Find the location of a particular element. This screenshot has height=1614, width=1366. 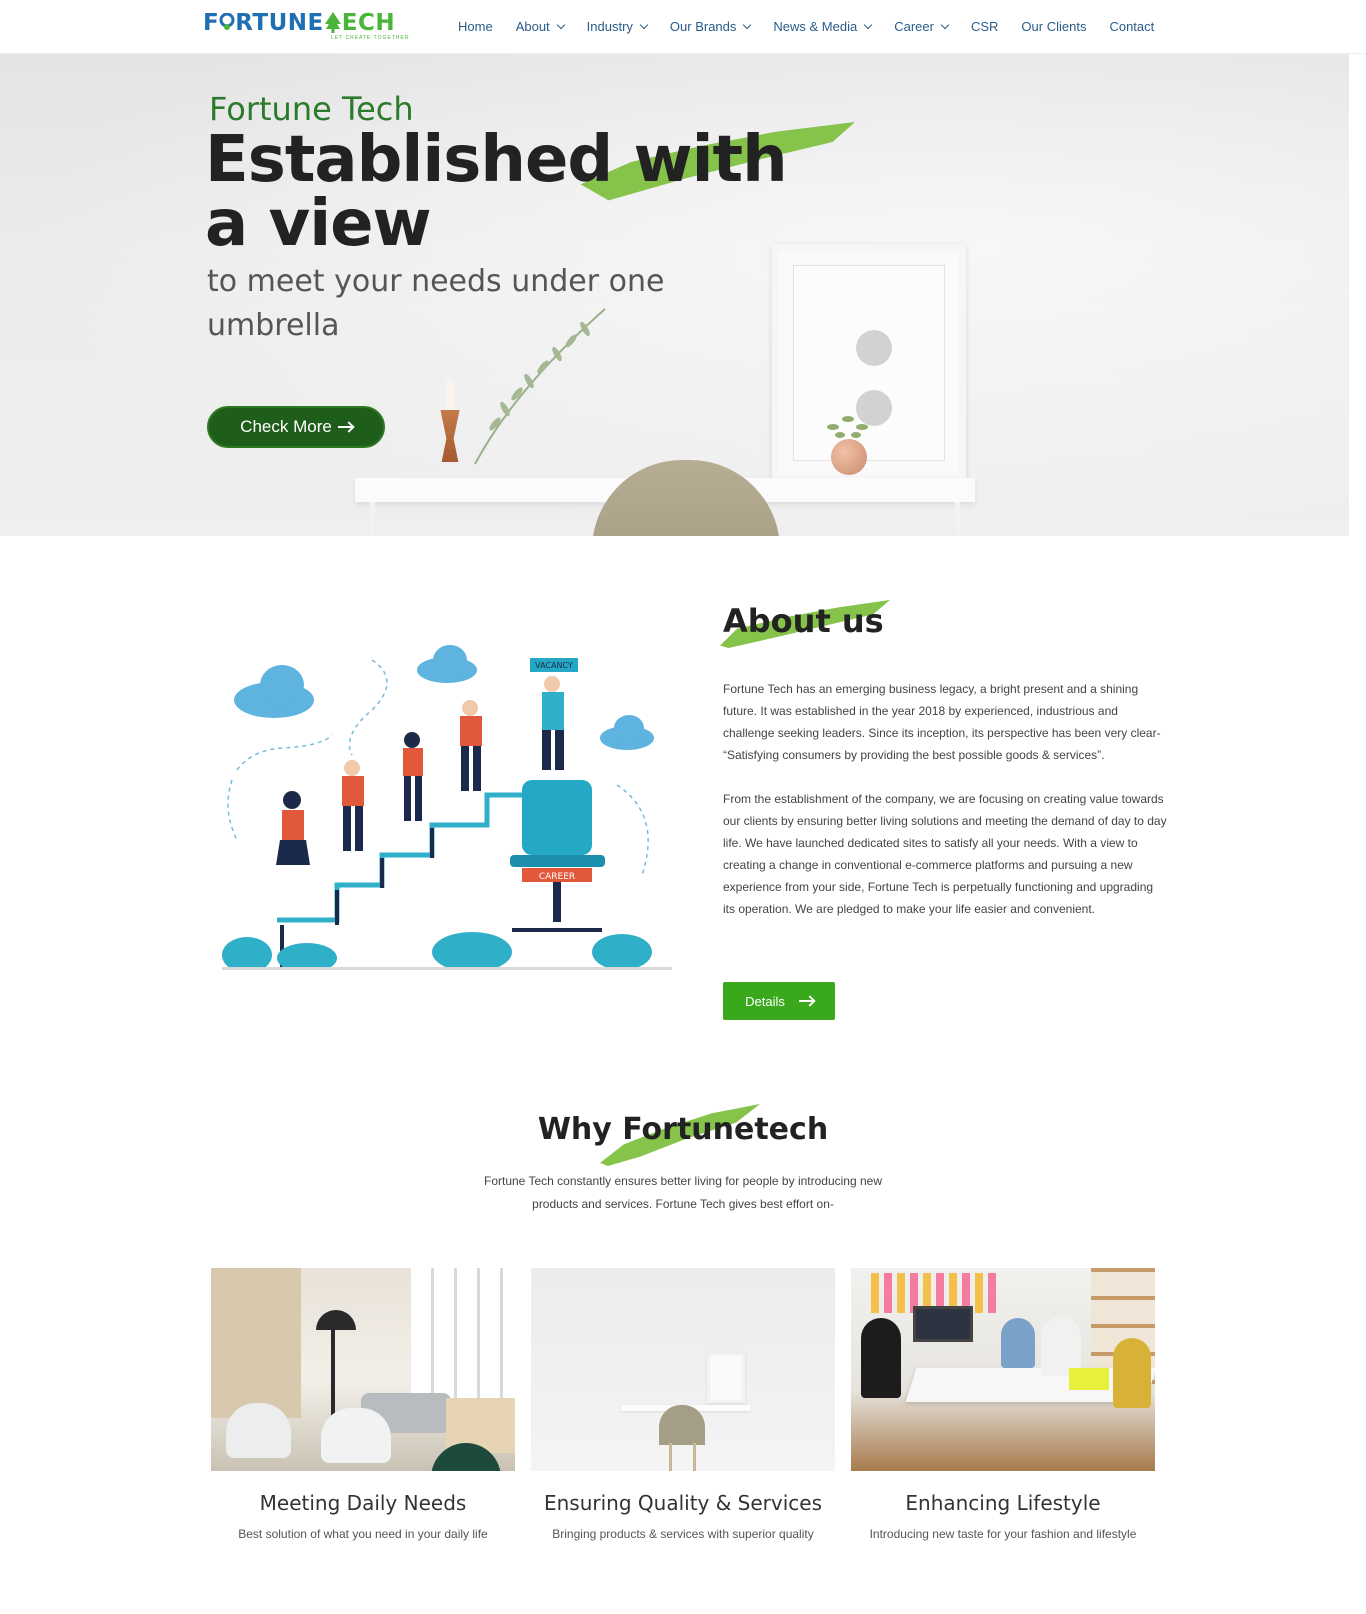

career-sign-label: CAREER is located at coordinates (557, 877).